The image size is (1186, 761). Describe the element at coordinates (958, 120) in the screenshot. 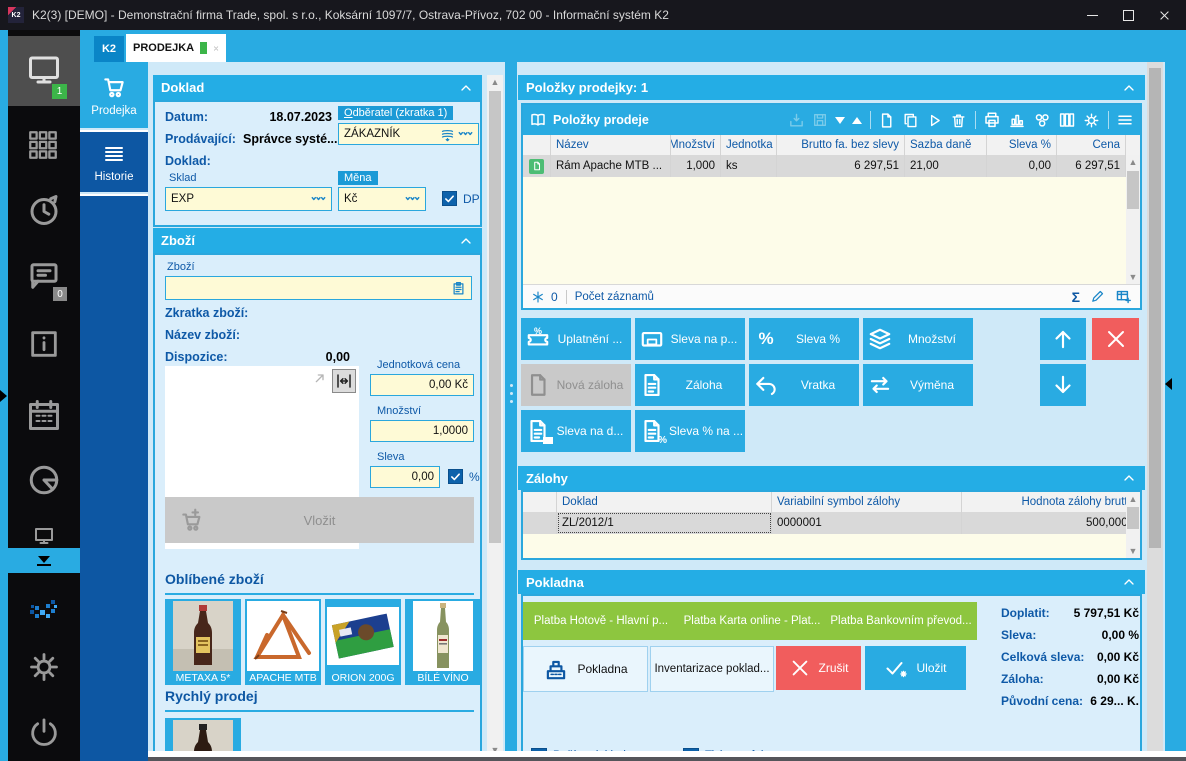

I see `delete-icon` at that location.